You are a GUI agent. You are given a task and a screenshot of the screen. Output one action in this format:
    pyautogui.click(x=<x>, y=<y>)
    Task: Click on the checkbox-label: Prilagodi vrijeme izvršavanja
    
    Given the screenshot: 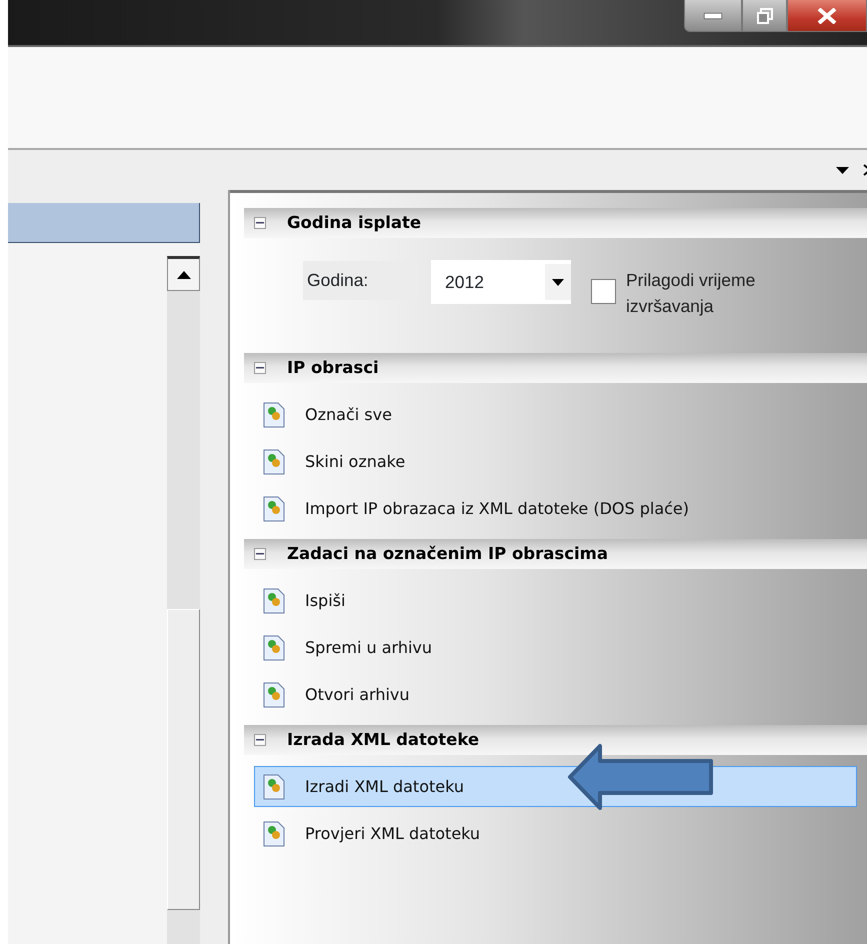 What is the action you would take?
    pyautogui.click(x=691, y=293)
    